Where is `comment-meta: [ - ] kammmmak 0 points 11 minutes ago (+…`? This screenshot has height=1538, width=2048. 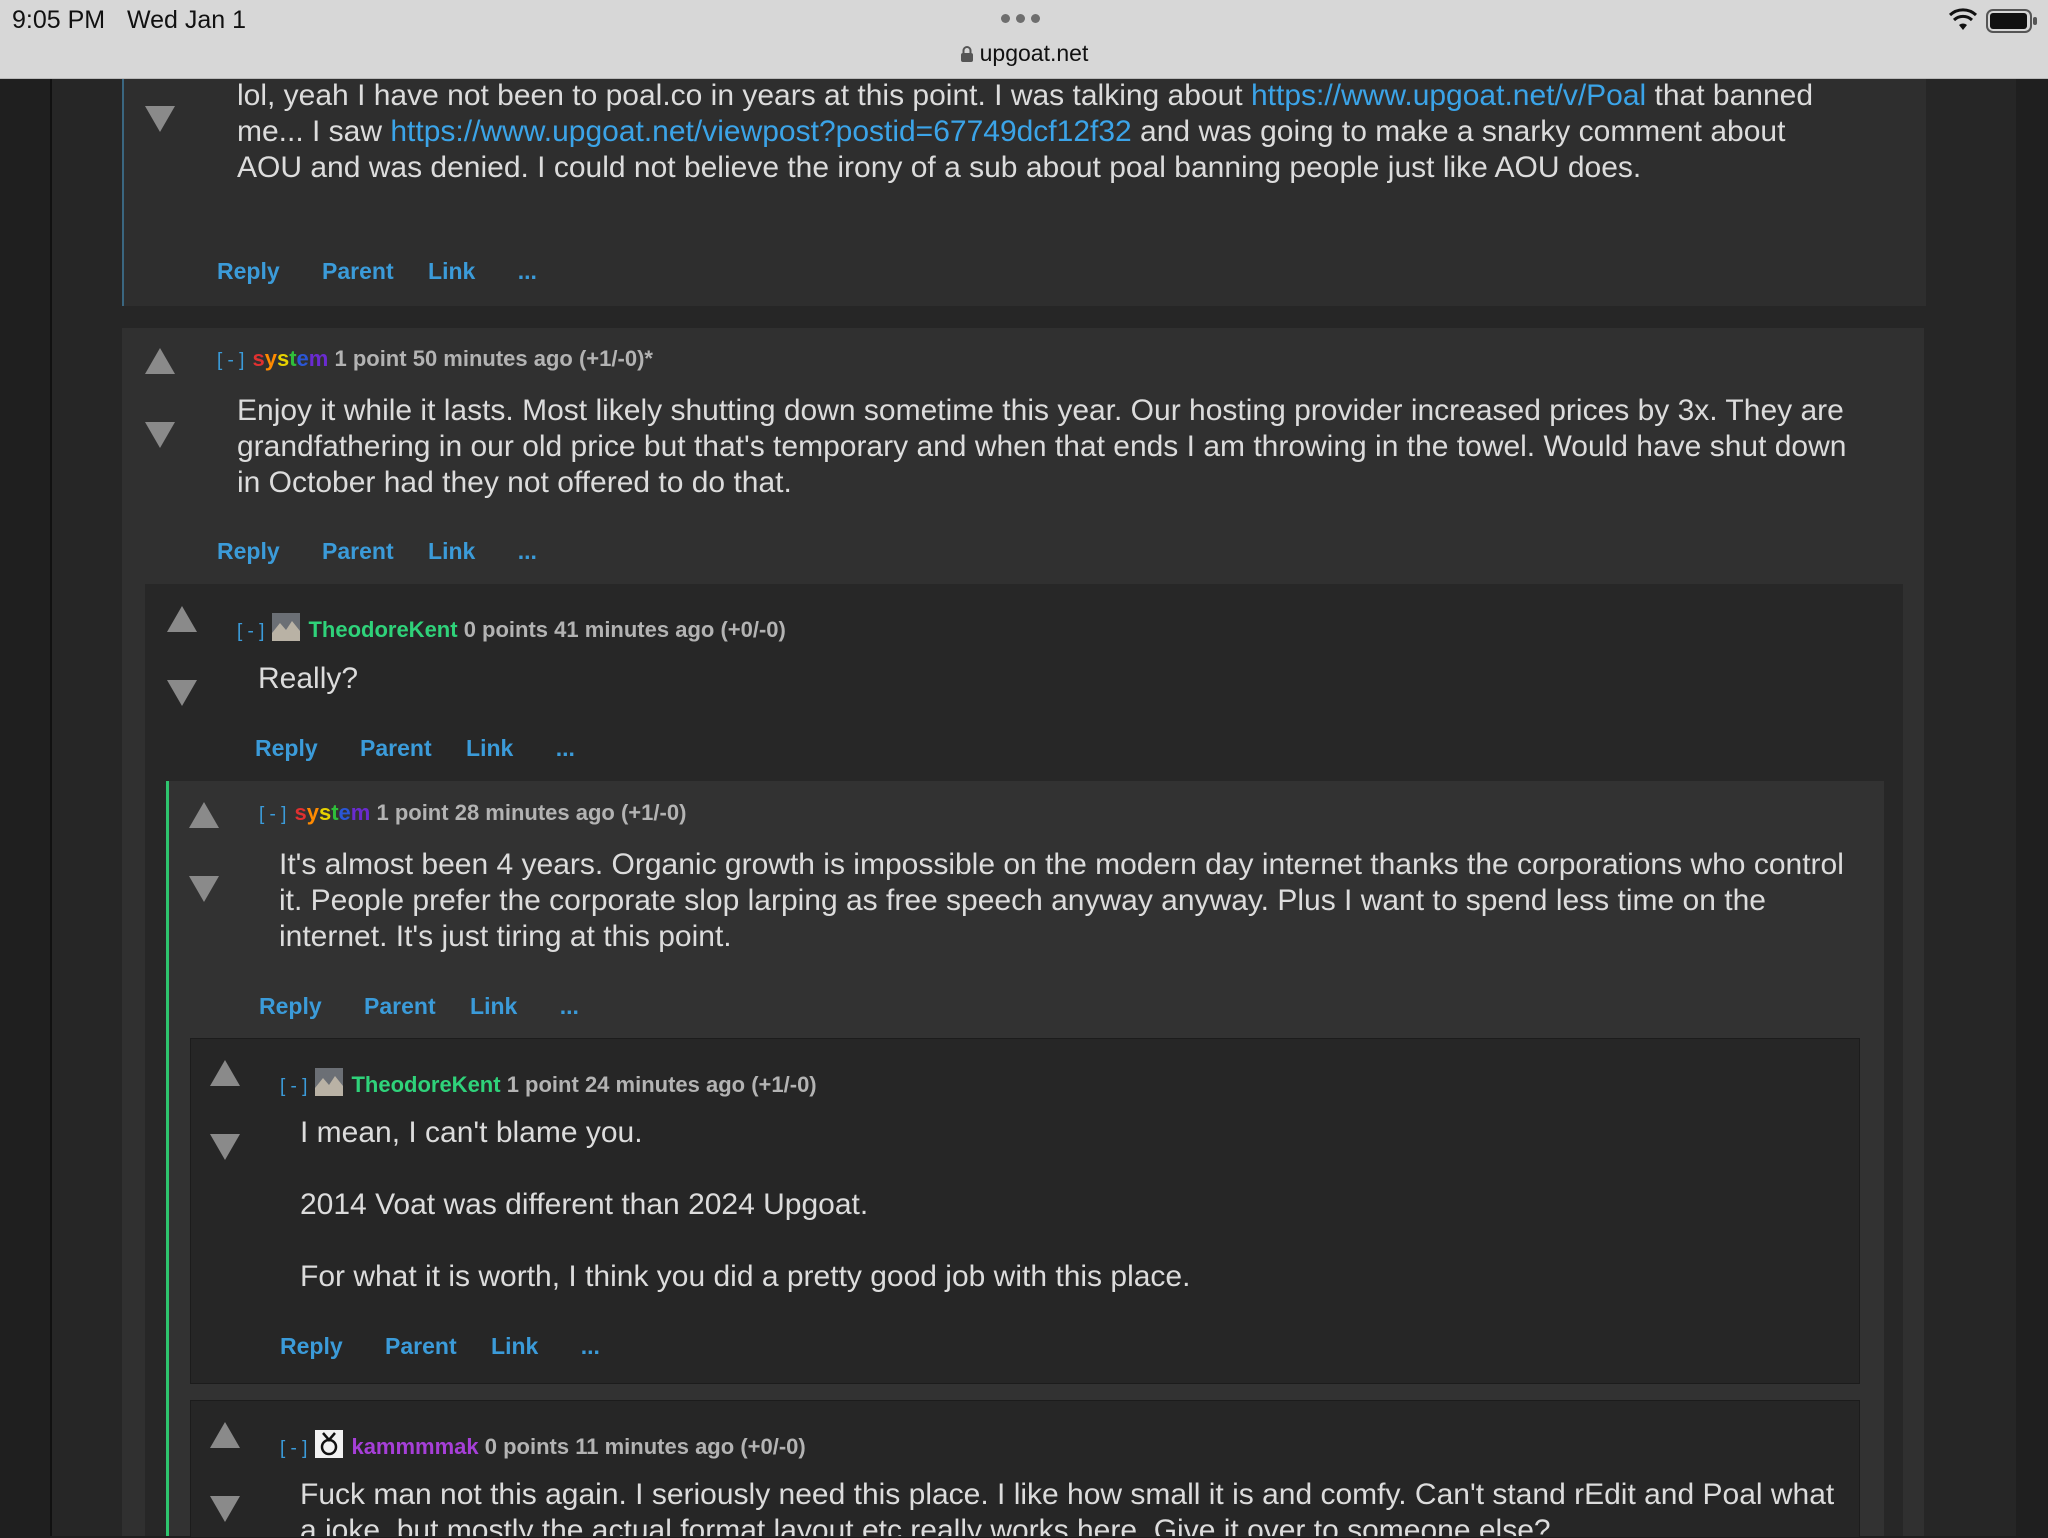
comment-meta: [ - ] kammmmak 0 points 11 minutes ago (+… is located at coordinates (543, 1445).